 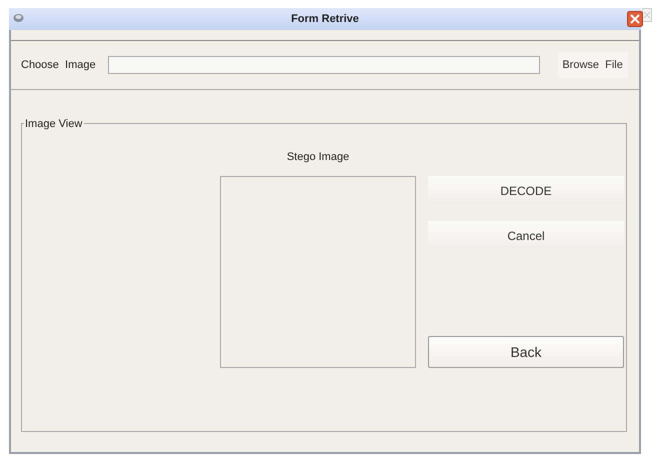 I want to click on window-title: Form Retrive, so click(x=325, y=19).